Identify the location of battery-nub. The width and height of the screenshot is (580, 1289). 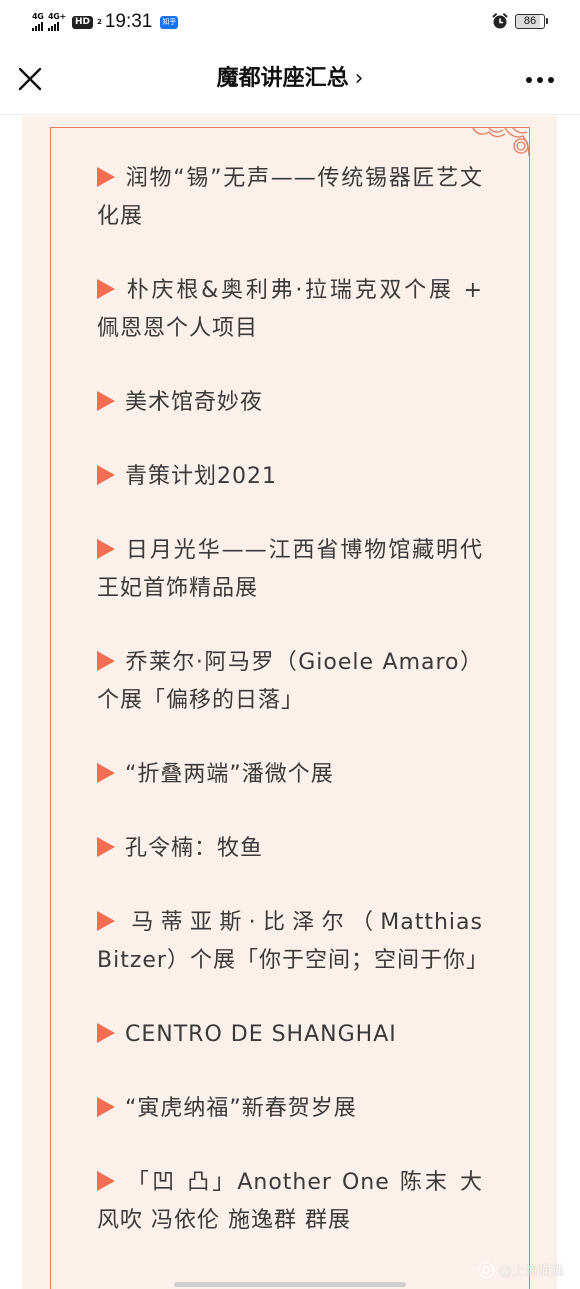
(547, 21).